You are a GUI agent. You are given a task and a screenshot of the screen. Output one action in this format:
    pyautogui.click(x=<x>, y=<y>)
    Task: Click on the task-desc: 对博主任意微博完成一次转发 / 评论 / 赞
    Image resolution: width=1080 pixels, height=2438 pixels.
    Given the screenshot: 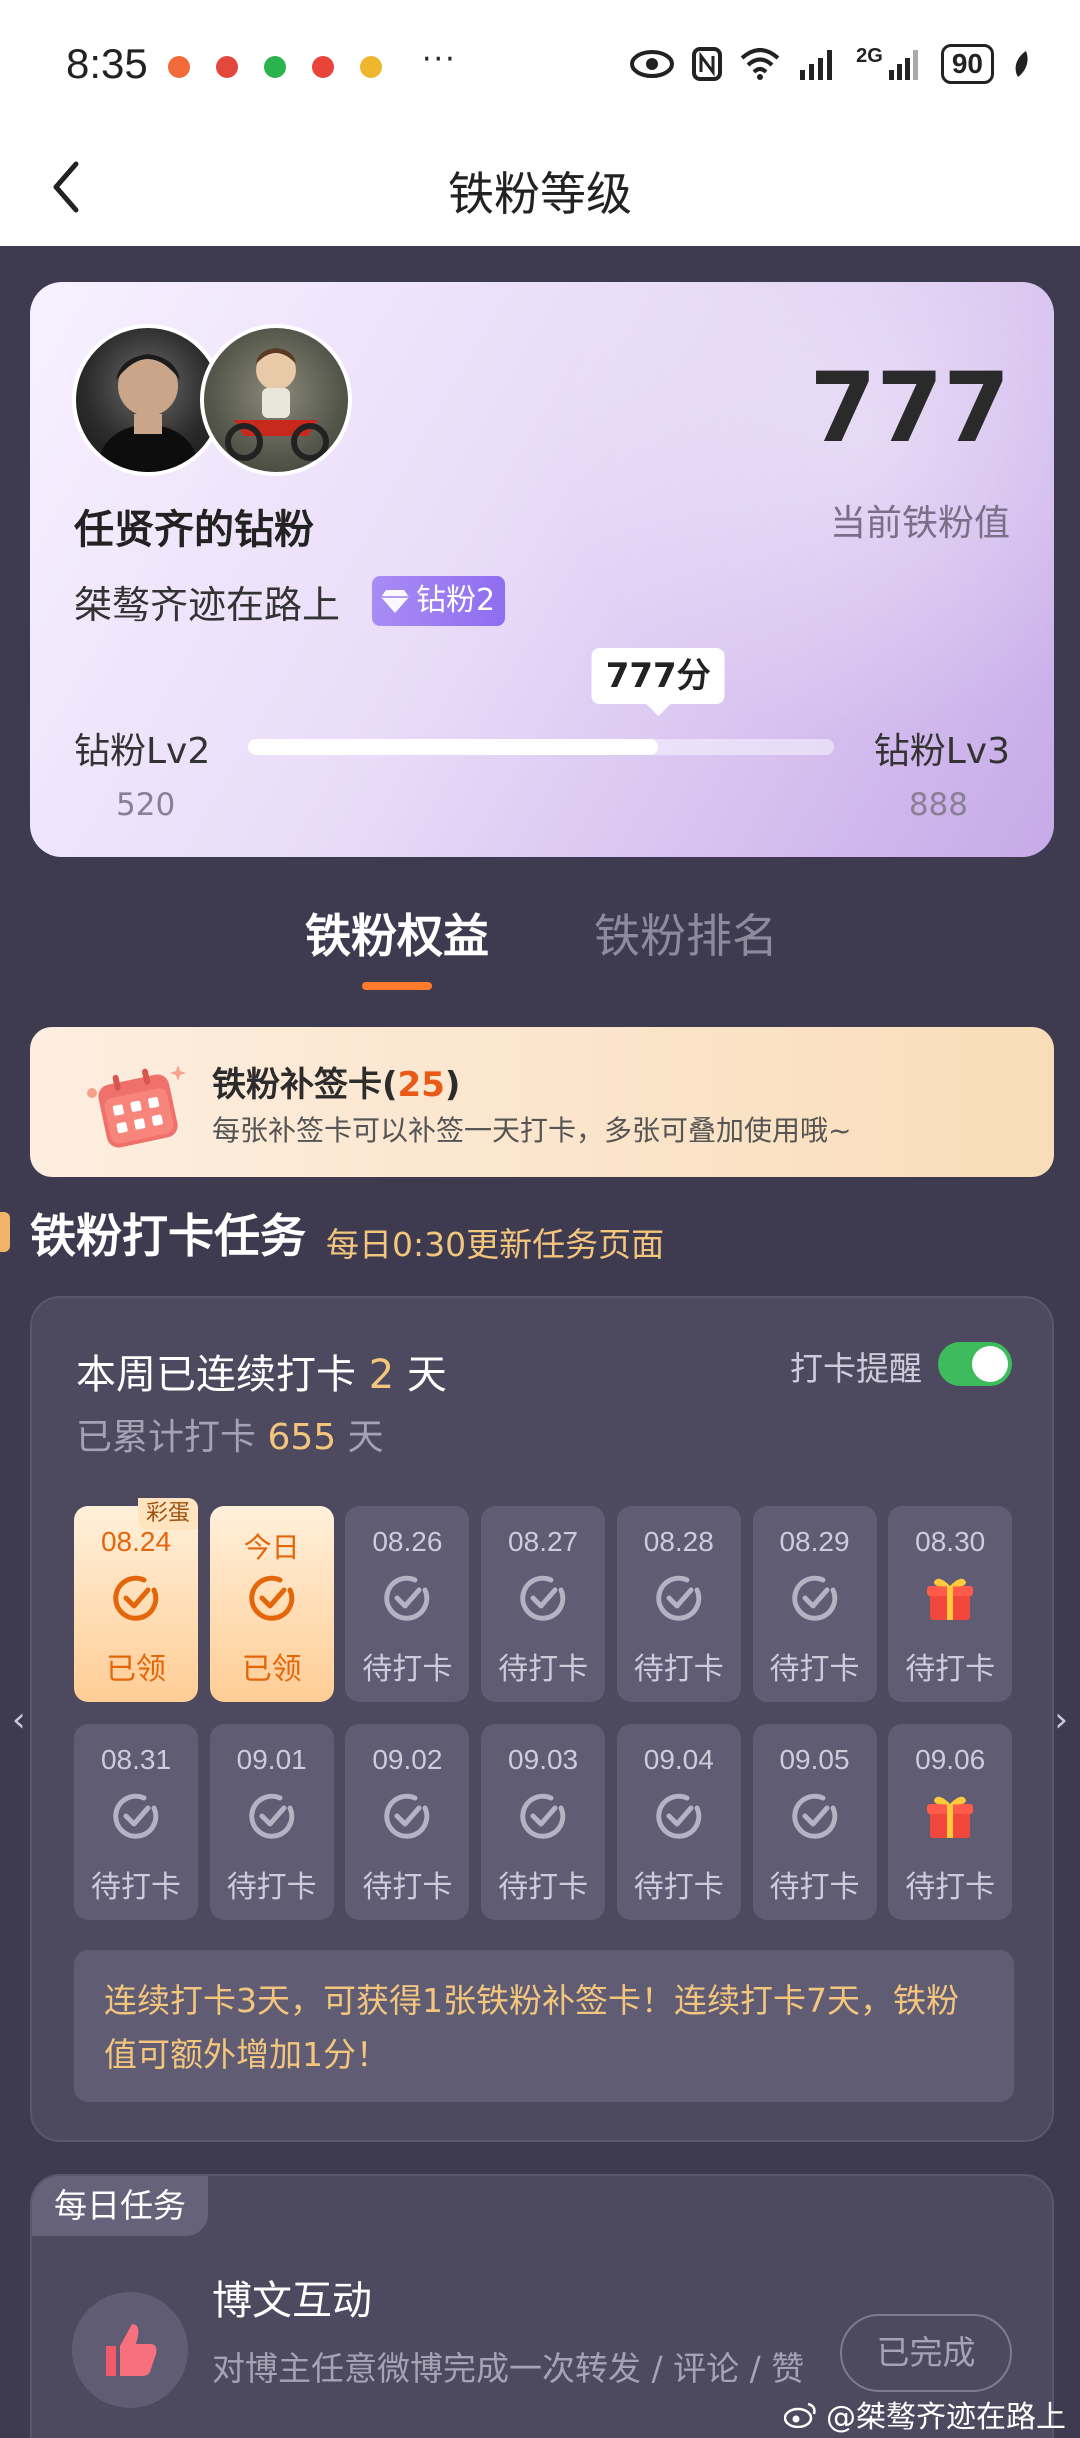 What is the action you would take?
    pyautogui.click(x=508, y=2368)
    